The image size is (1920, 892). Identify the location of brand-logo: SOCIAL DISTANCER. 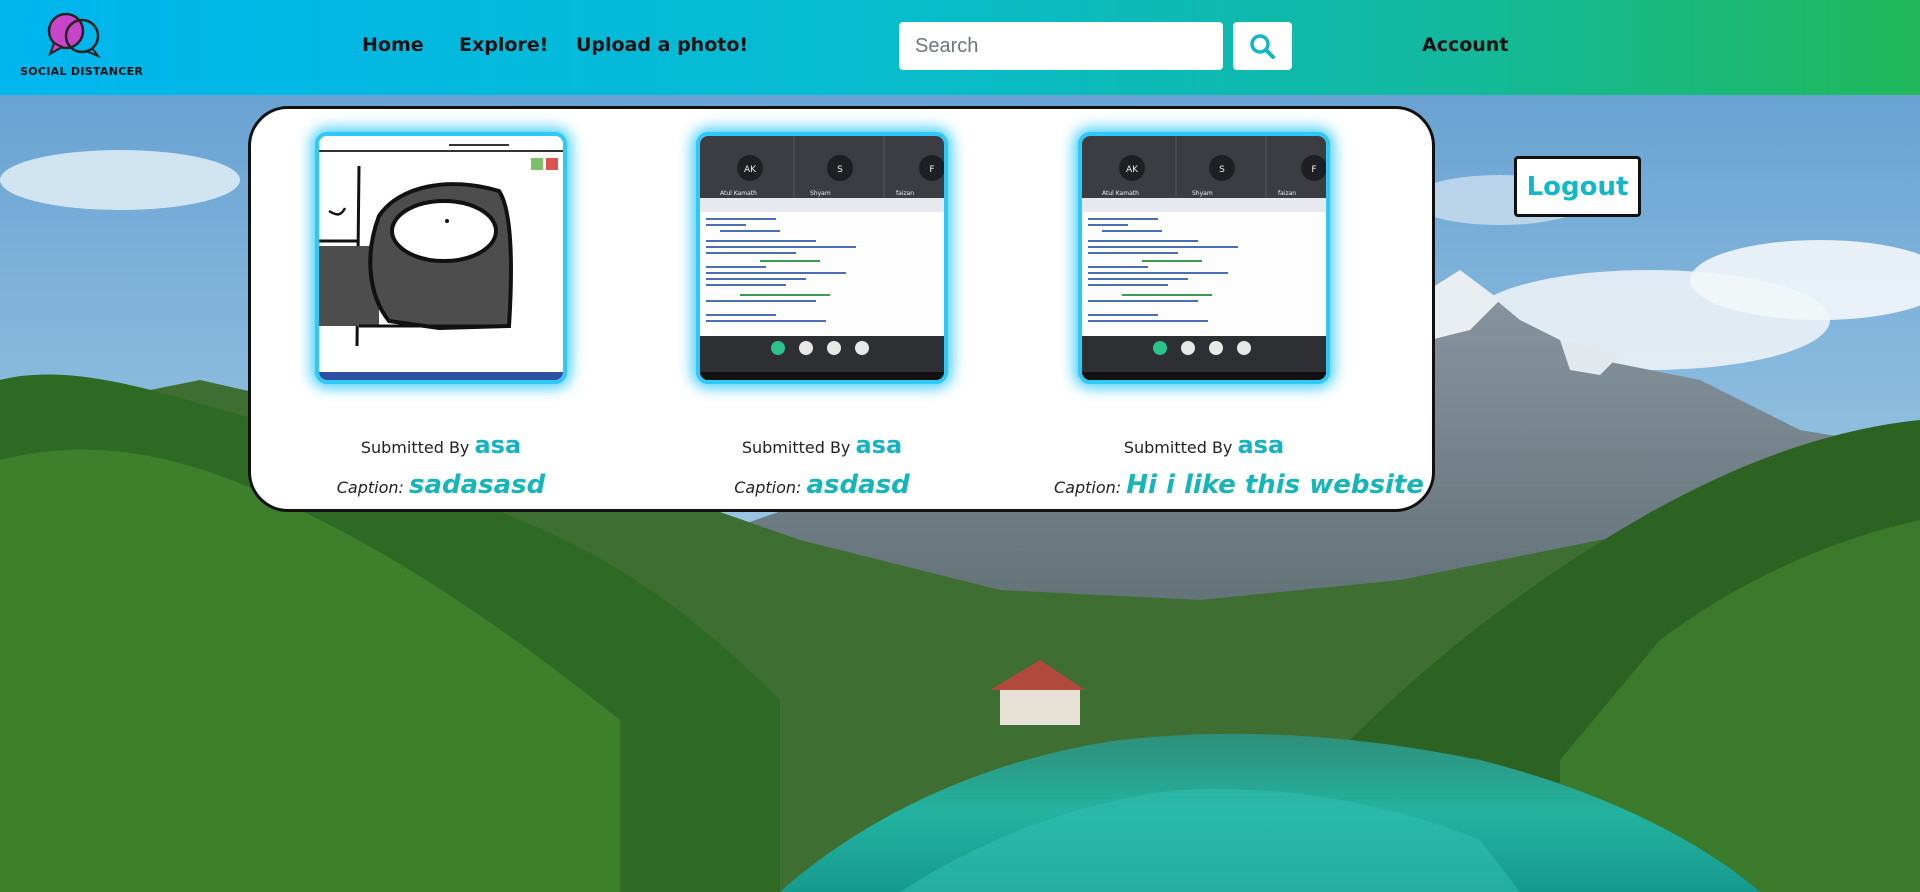
(81, 47).